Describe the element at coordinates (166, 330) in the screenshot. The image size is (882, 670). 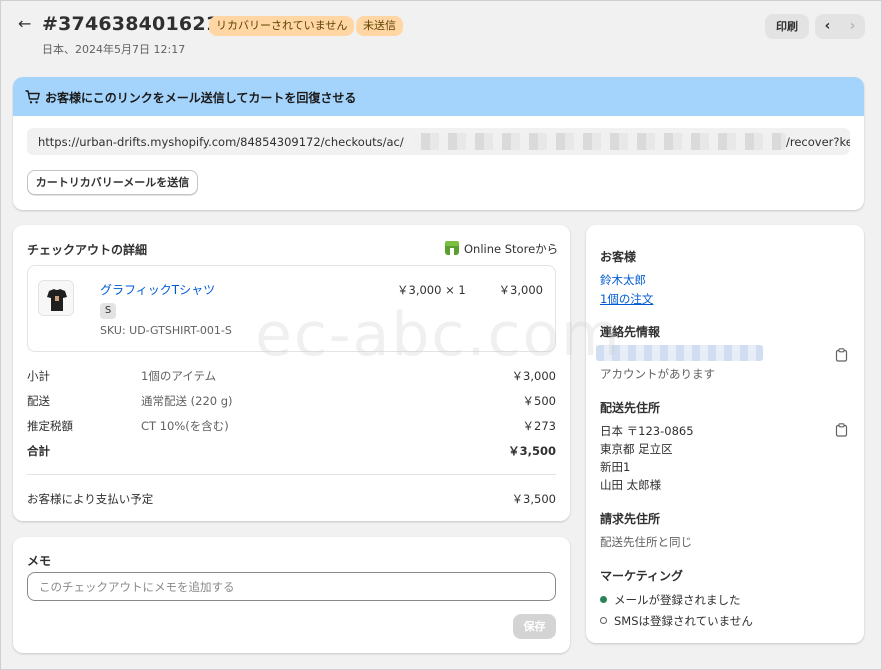
I see `product-sku: SKU: UD-GTSHIRT-001-S` at that location.